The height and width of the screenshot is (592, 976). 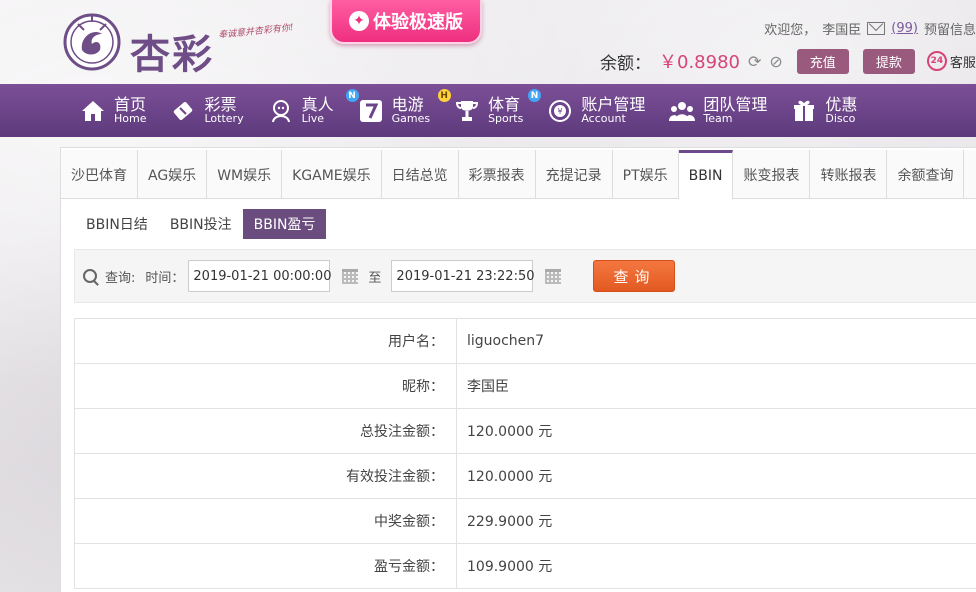 I want to click on speed-version-banner: ✦ 体验极速版, so click(x=406, y=22).